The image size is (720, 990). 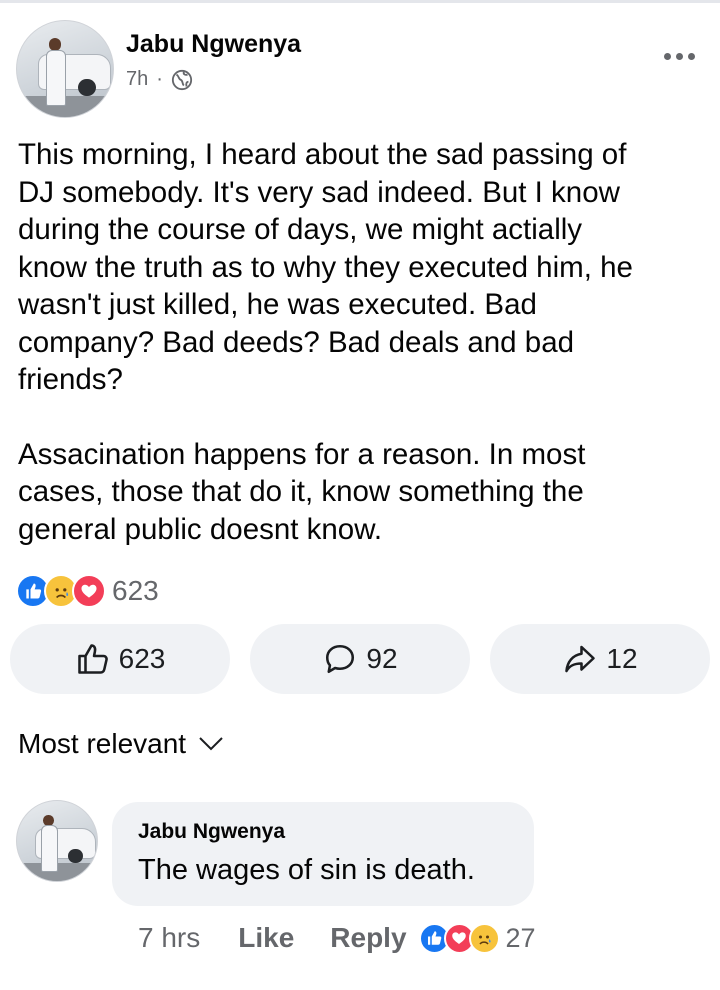 I want to click on globe-icon, so click(x=182, y=80).